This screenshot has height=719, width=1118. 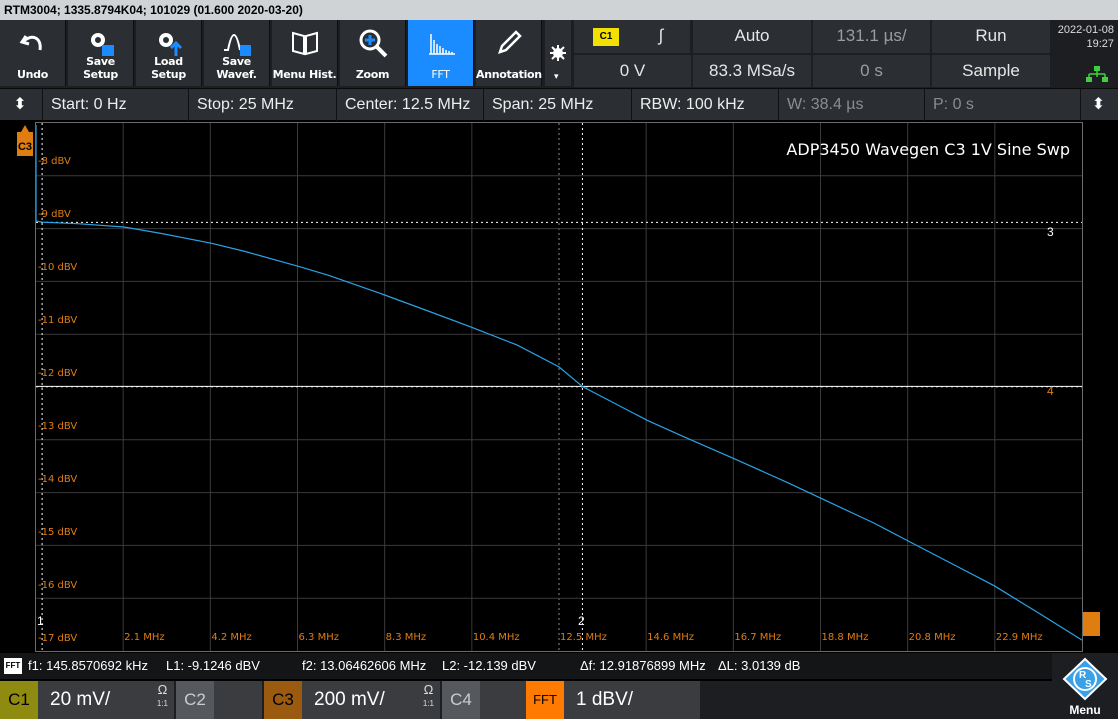 What do you see at coordinates (13, 666) in the screenshot?
I see `fft-badge: FFT` at bounding box center [13, 666].